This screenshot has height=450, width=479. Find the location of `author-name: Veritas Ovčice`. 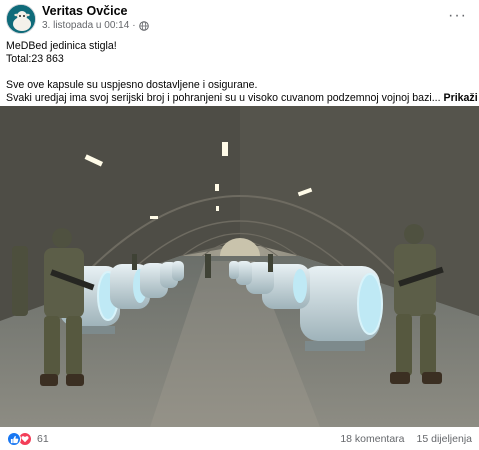

author-name: Veritas Ovčice is located at coordinates (84, 11).